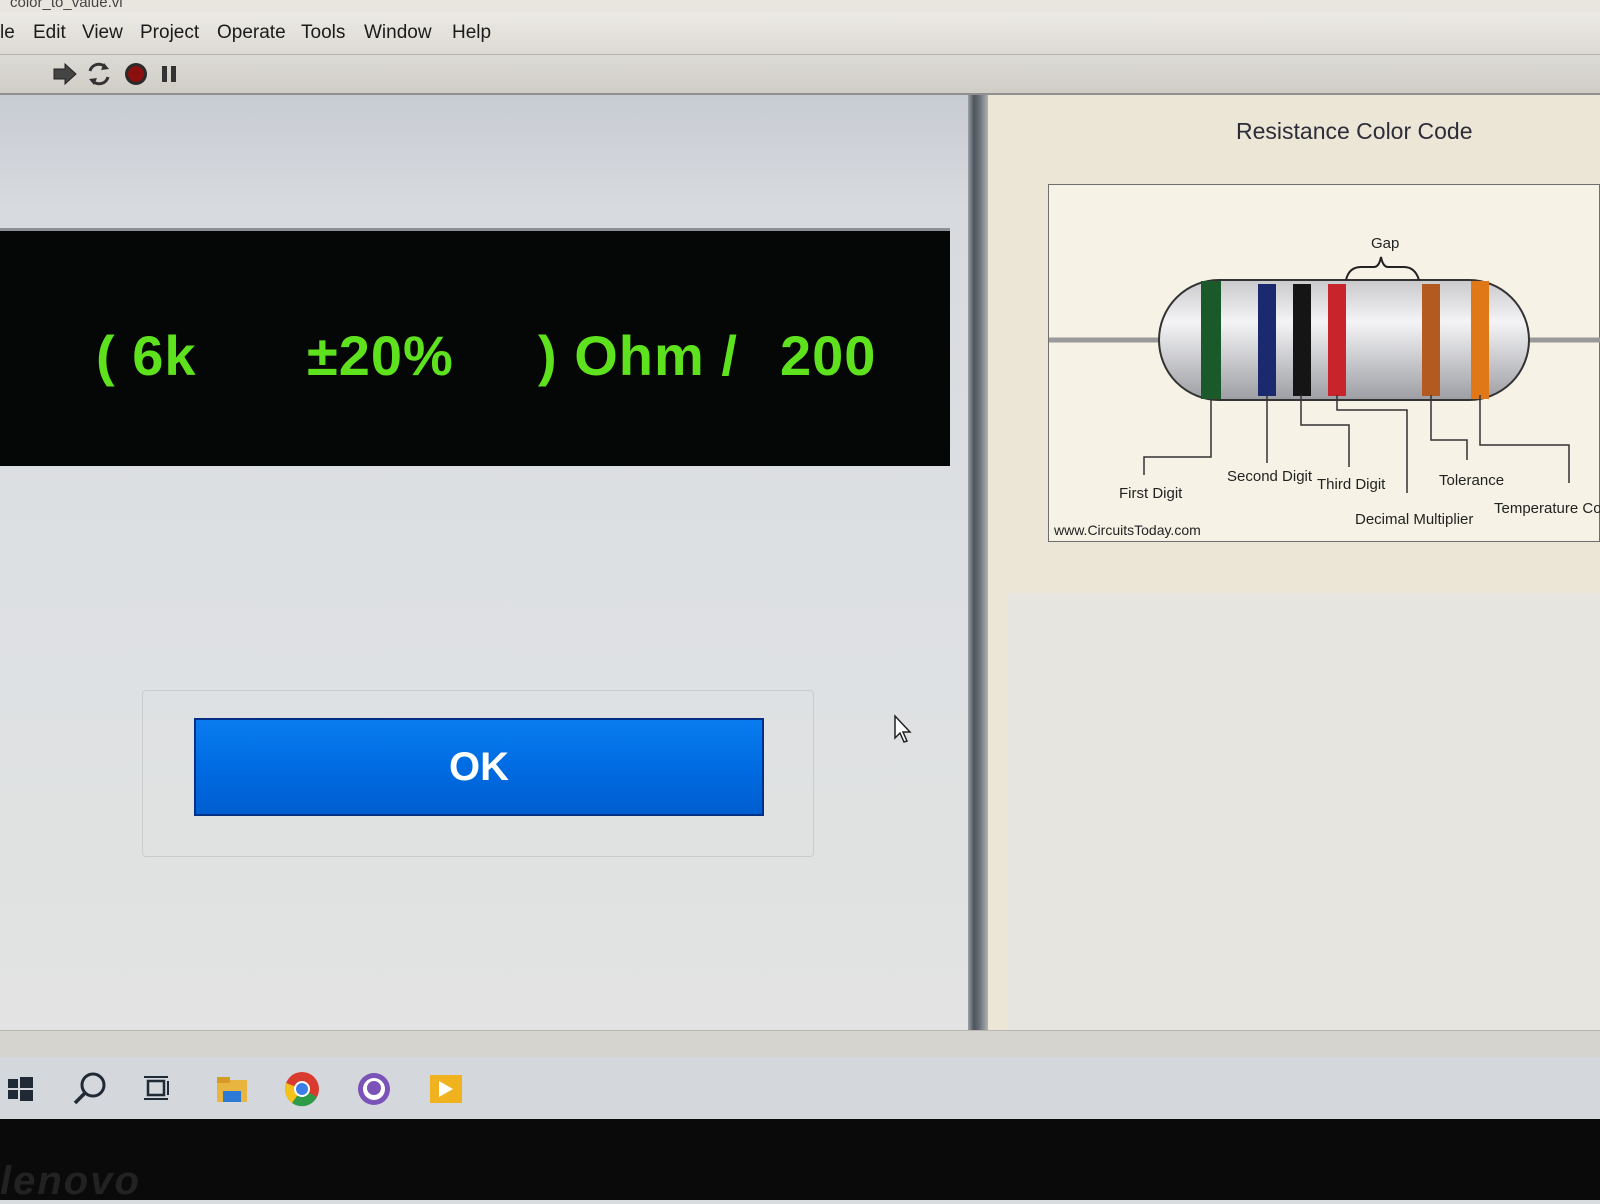  What do you see at coordinates (70, 1181) in the screenshot?
I see `brand-logo: lenovo` at bounding box center [70, 1181].